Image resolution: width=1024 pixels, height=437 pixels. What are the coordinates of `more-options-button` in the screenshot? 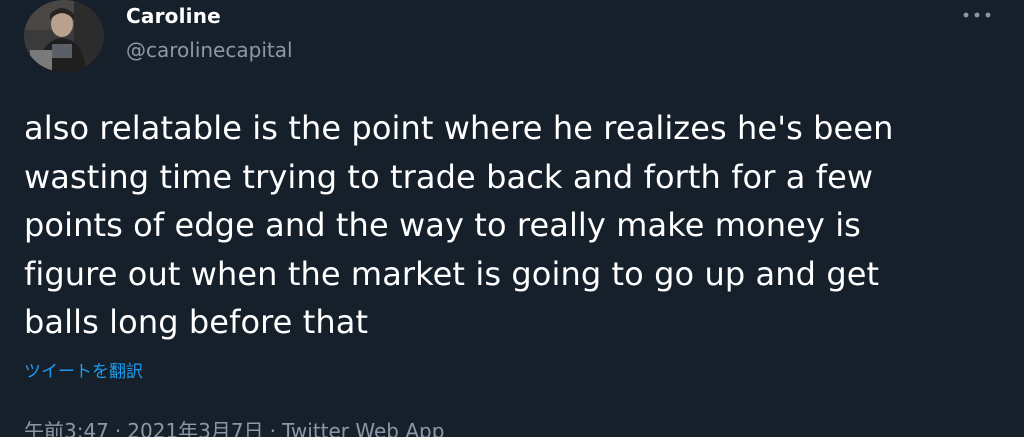 It's located at (977, 15).